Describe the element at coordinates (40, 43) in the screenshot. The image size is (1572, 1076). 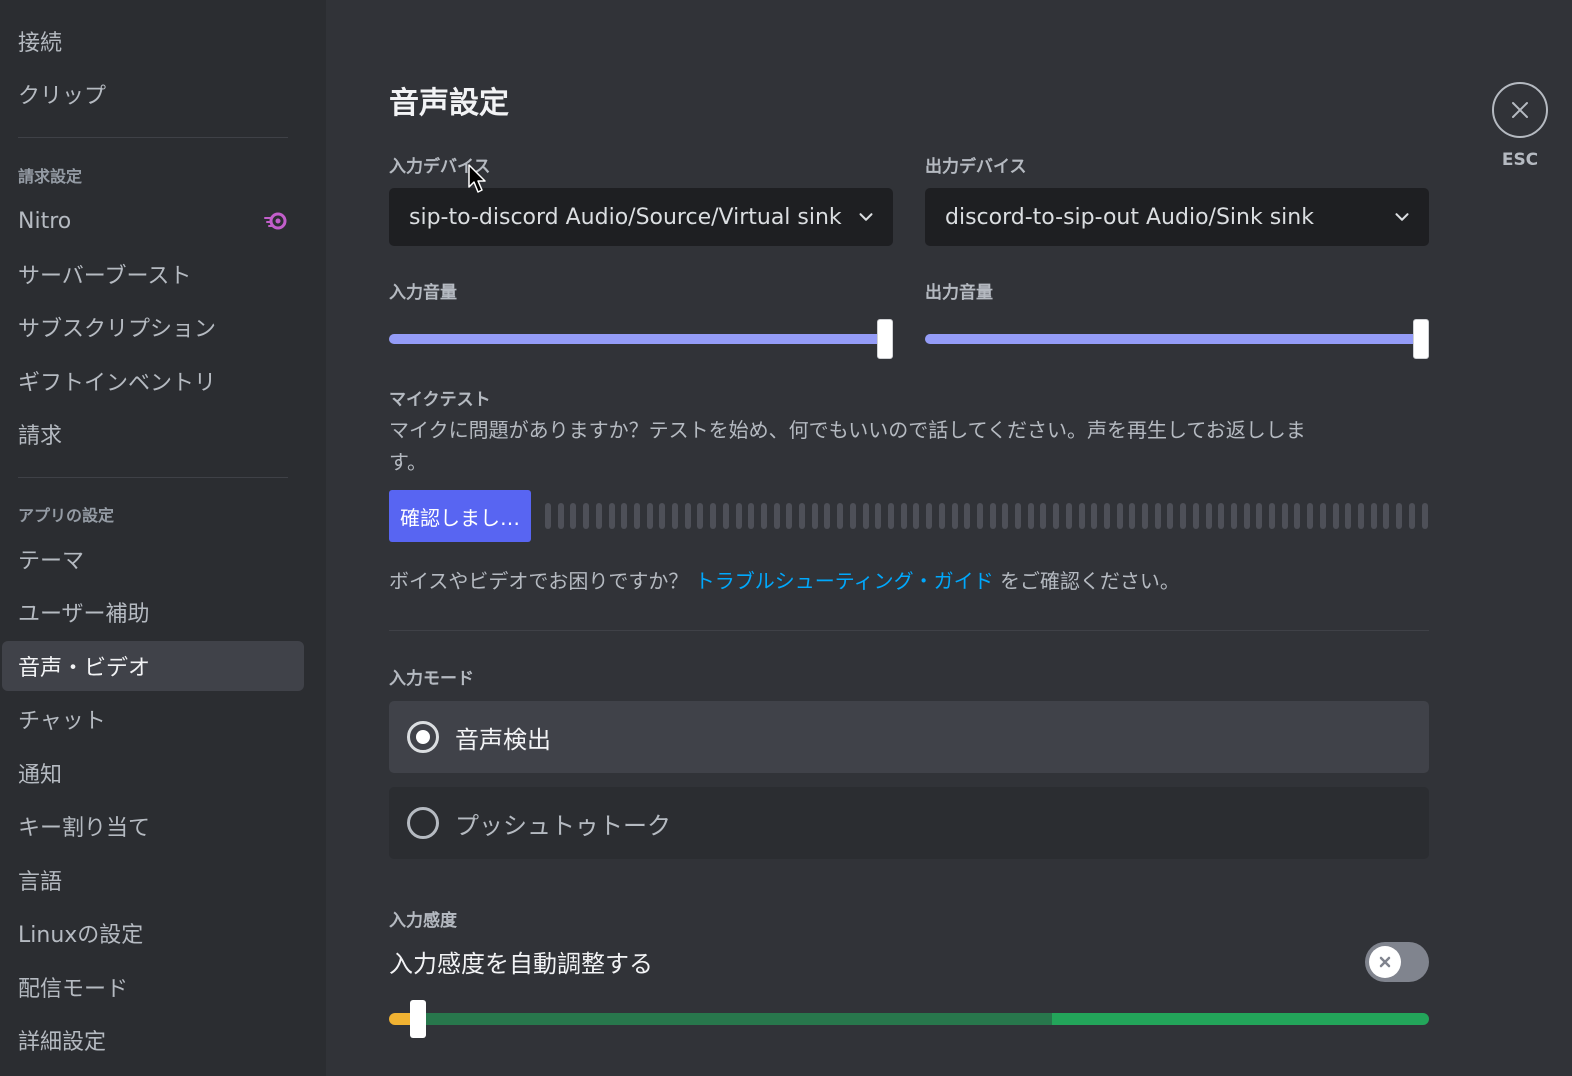
I see `sidebar-item-label: 接続` at that location.